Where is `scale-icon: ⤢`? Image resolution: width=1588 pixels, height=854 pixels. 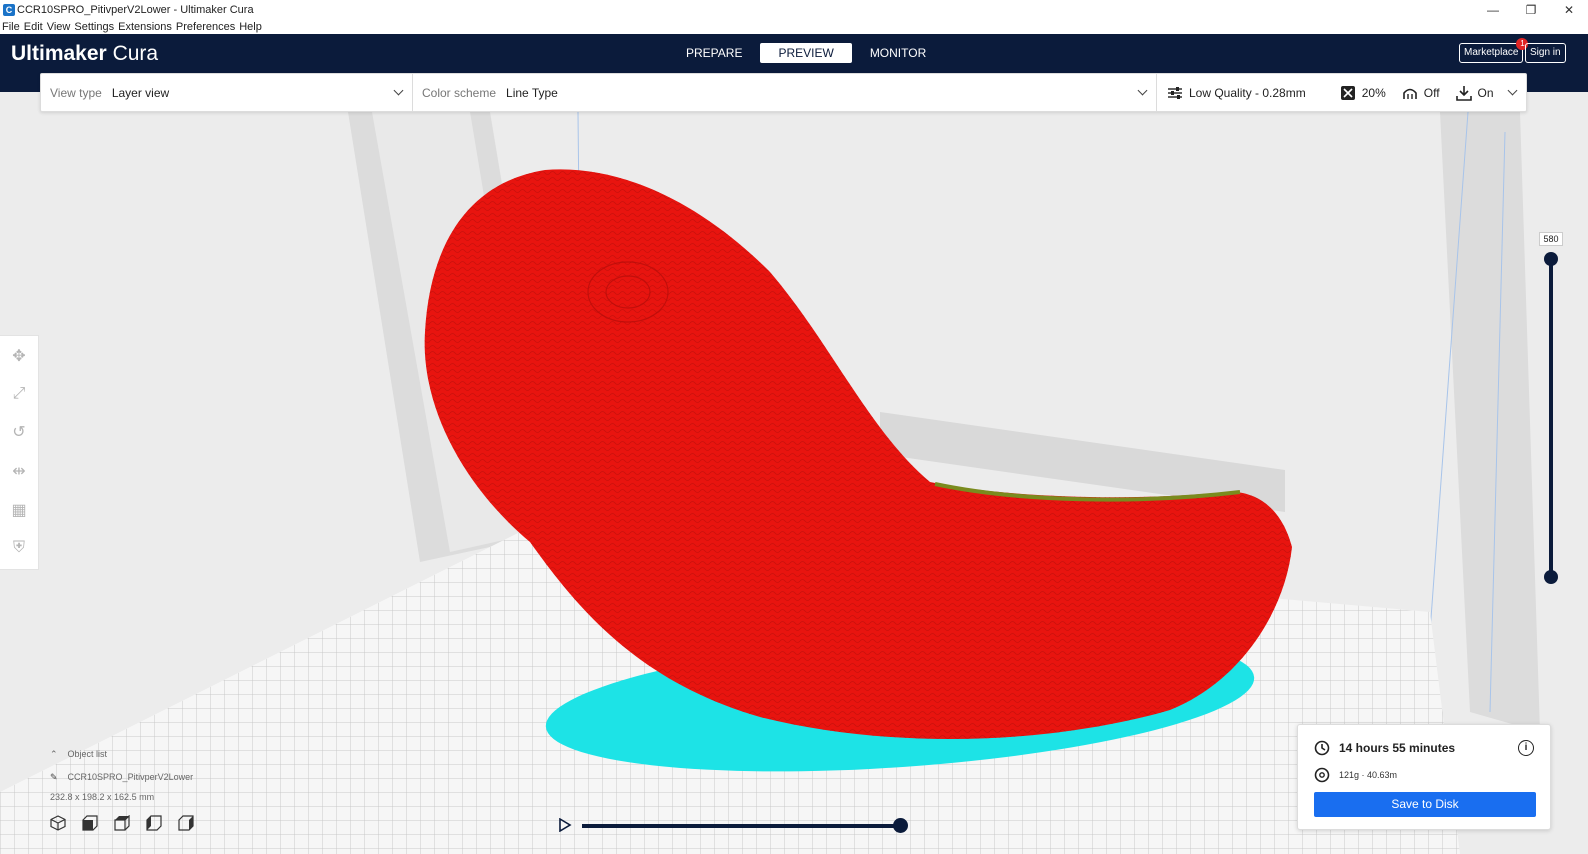 scale-icon: ⤢ is located at coordinates (19, 394).